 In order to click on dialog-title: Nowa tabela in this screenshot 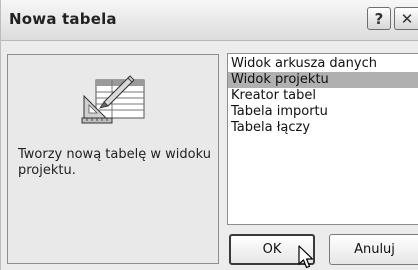, I will do `click(63, 19)`.